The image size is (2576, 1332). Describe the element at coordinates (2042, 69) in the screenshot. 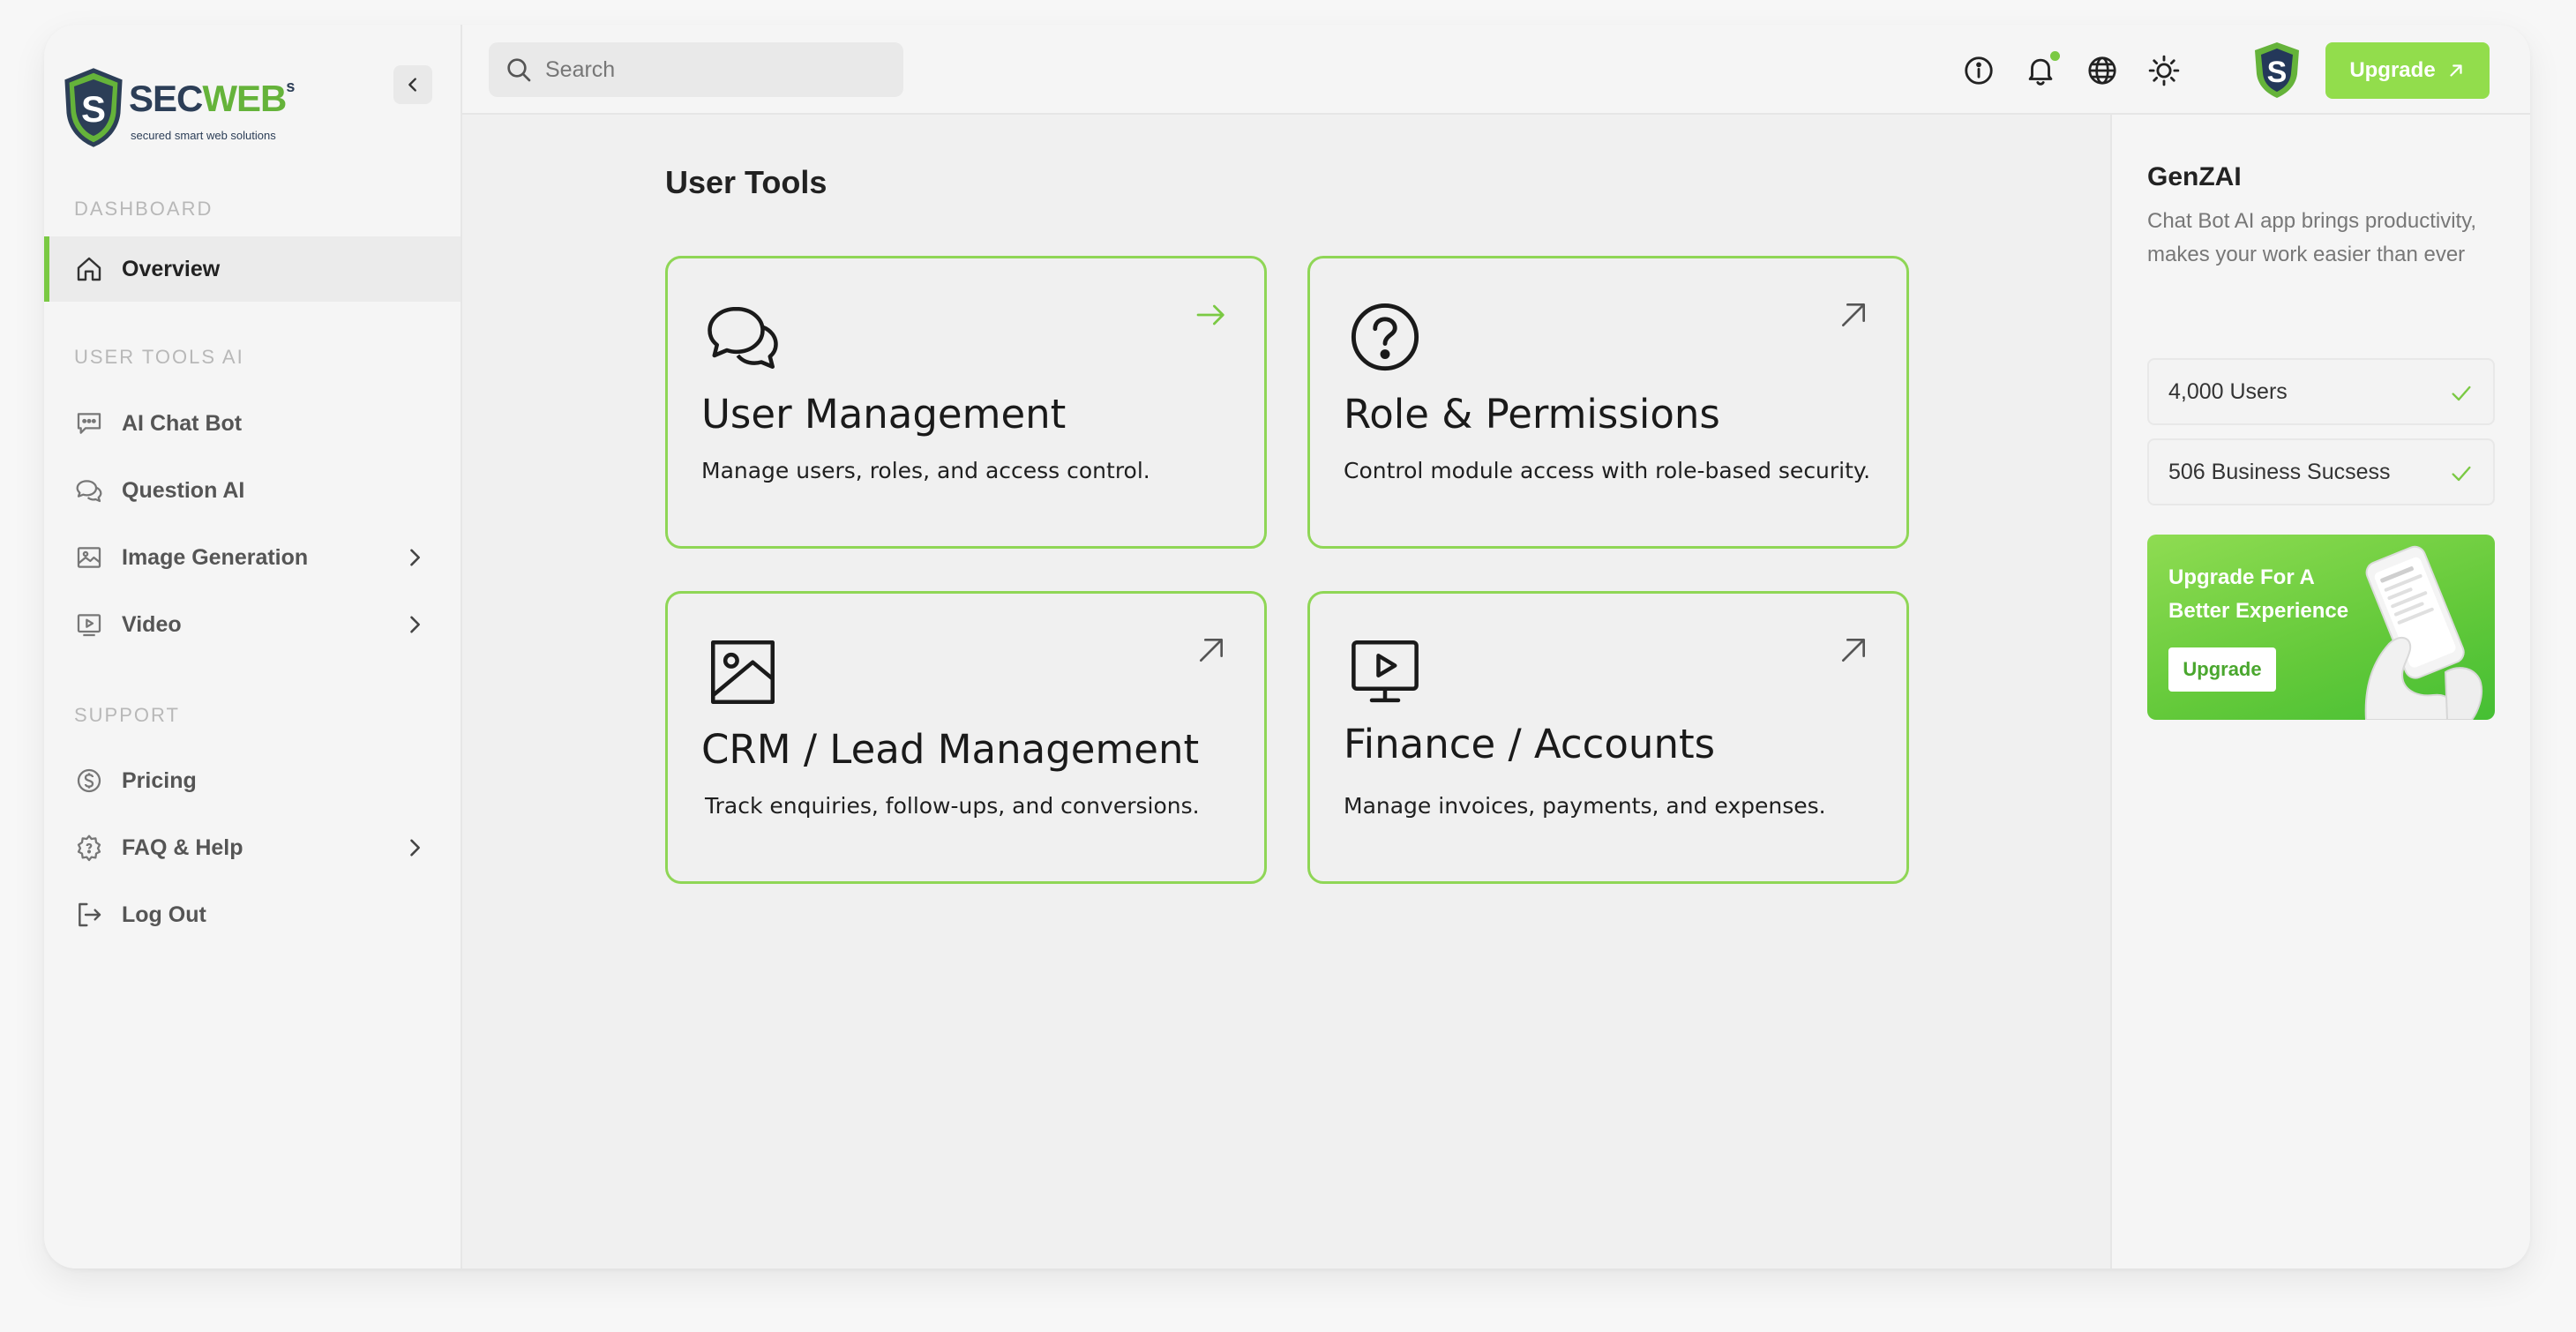

I see `notifications-button` at that location.